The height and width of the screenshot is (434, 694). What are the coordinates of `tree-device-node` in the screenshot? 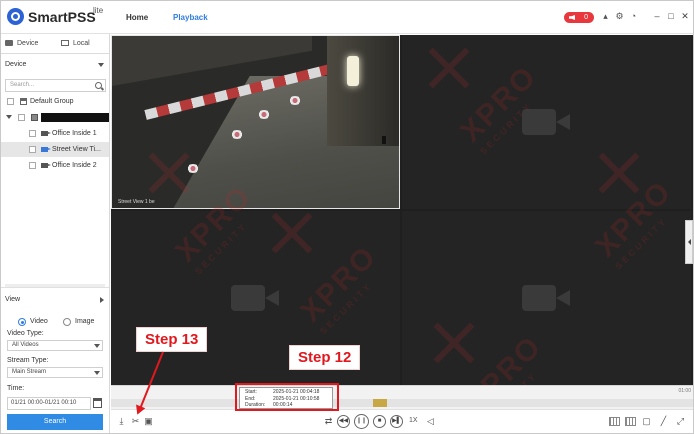 It's located at (55, 117).